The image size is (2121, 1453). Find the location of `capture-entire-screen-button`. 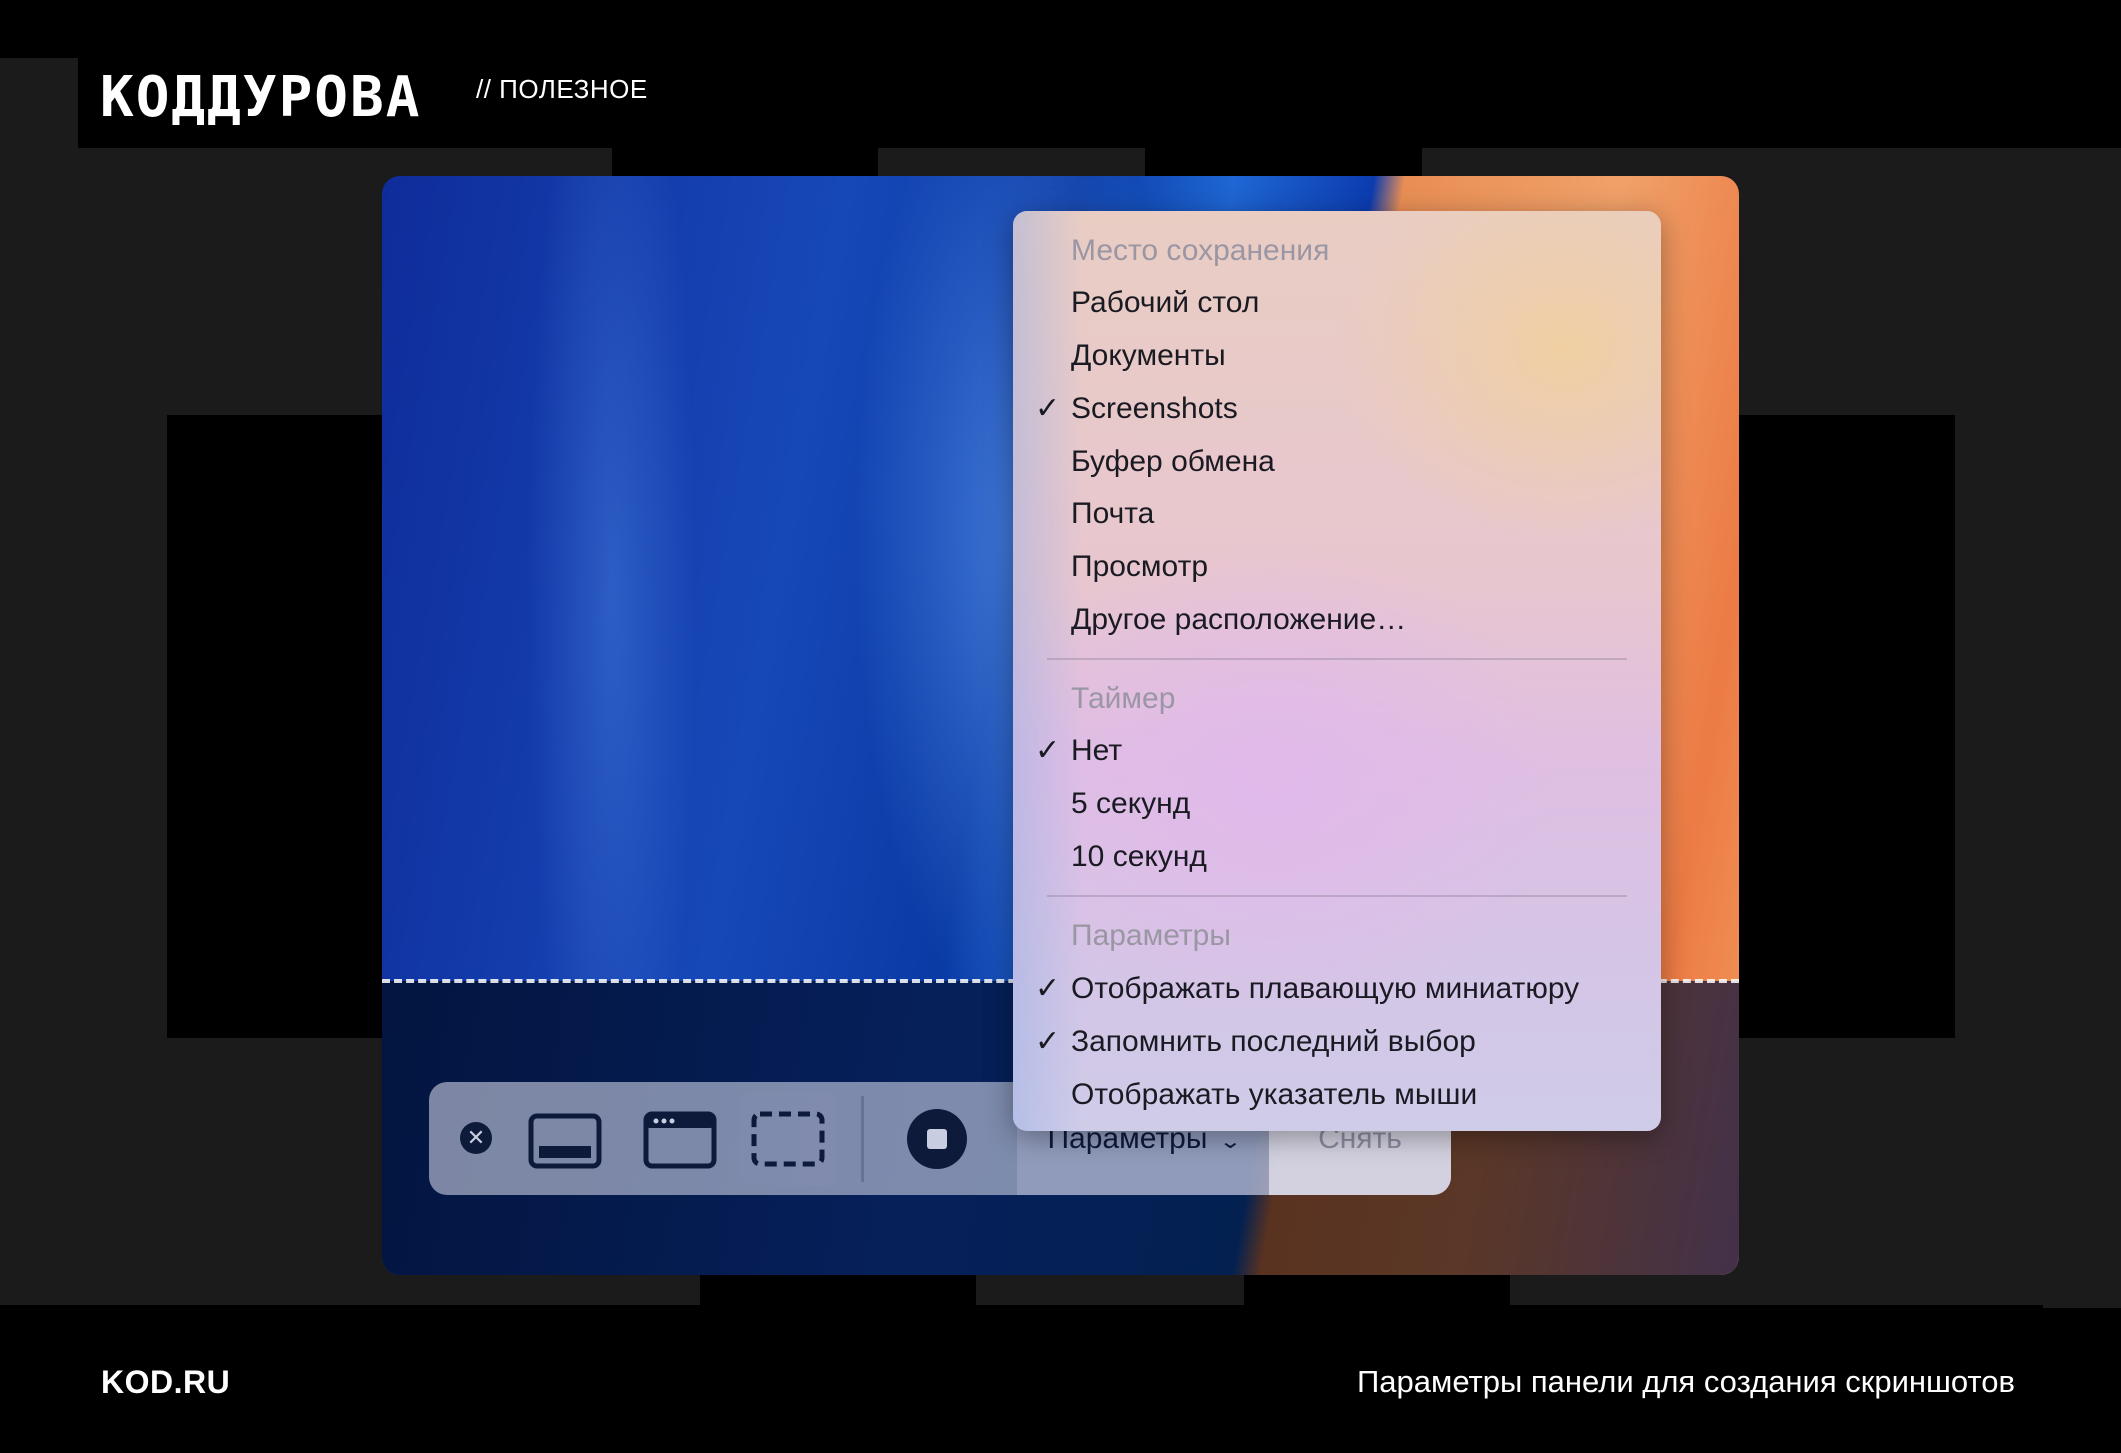

capture-entire-screen-button is located at coordinates (565, 1139).